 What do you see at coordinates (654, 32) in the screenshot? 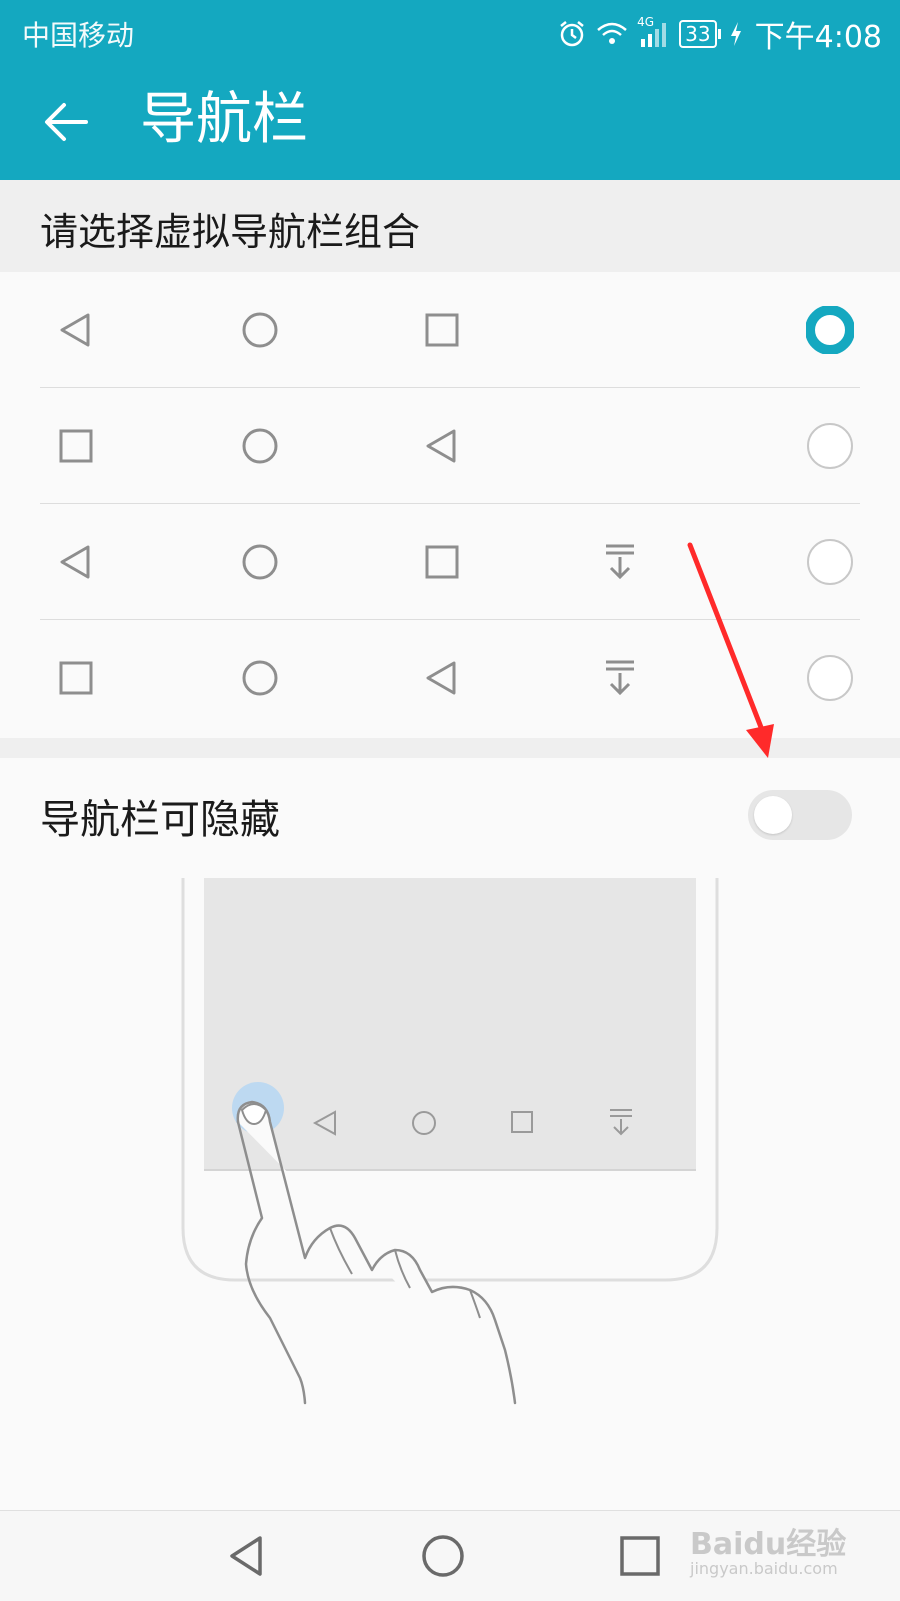
I see `signal-icon: 4G` at bounding box center [654, 32].